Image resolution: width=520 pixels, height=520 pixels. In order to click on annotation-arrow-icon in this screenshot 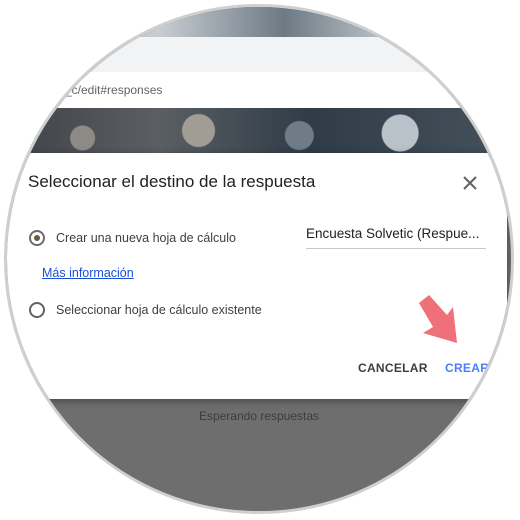, I will do `click(438, 319)`.